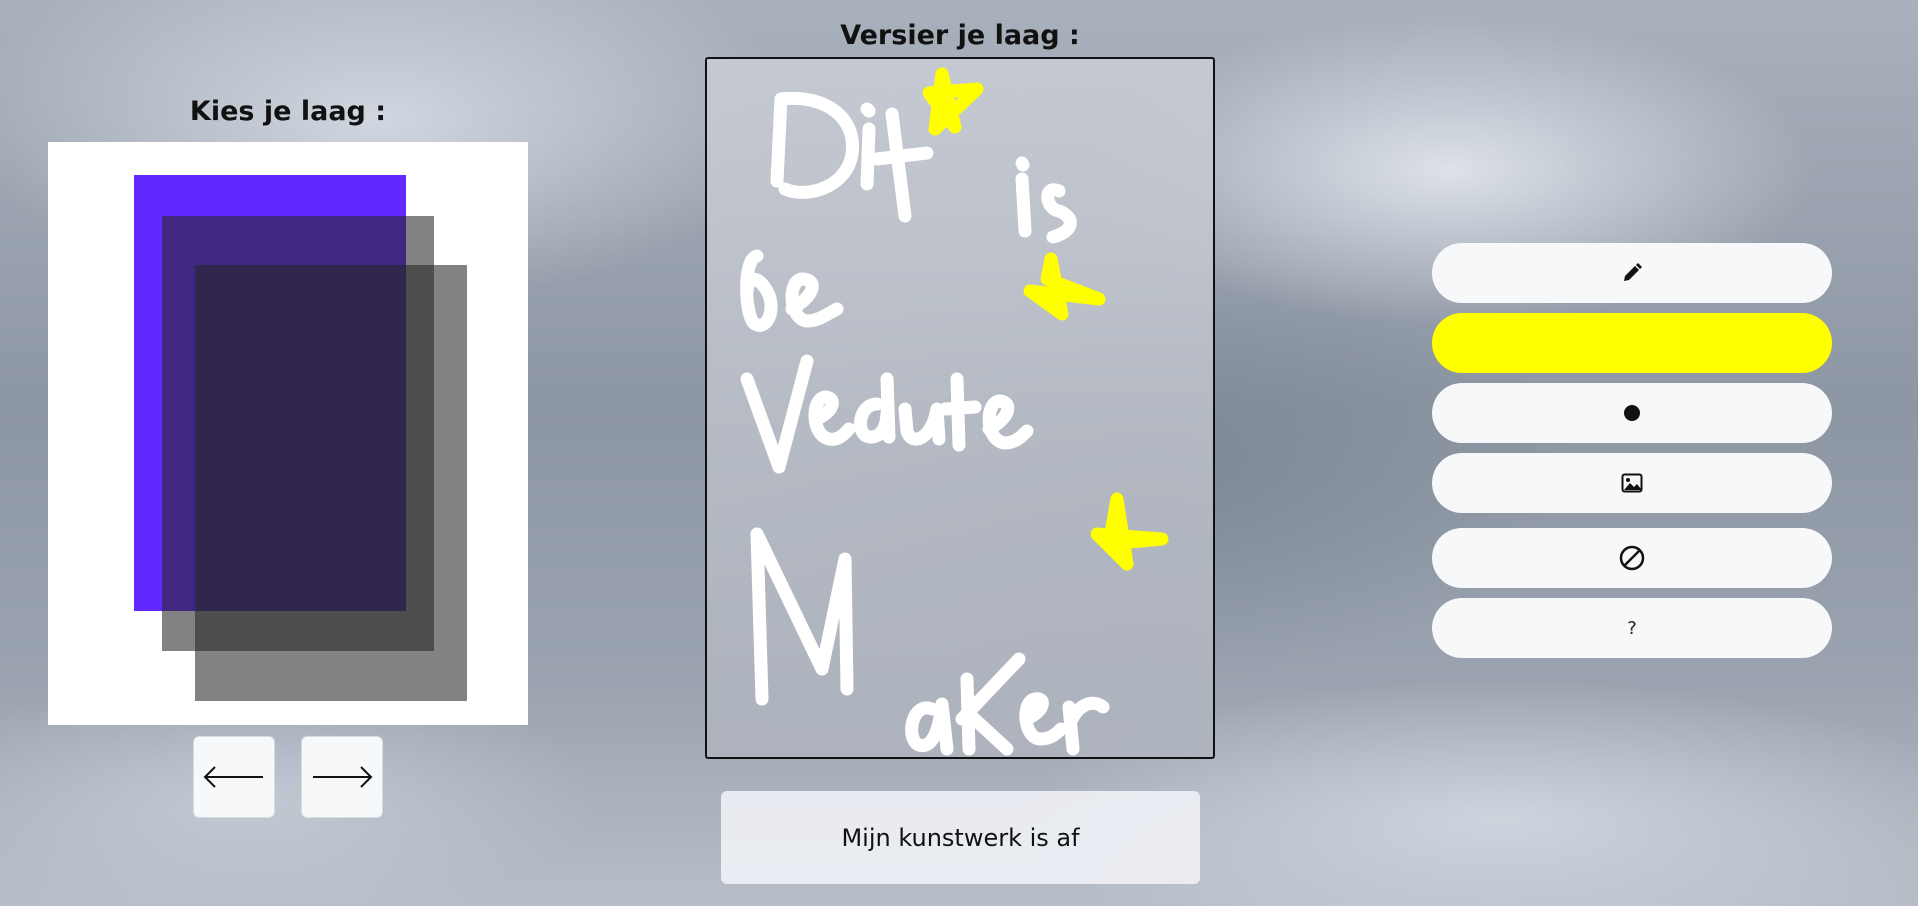 Image resolution: width=1918 pixels, height=906 pixels. I want to click on dot-icon, so click(1632, 413).